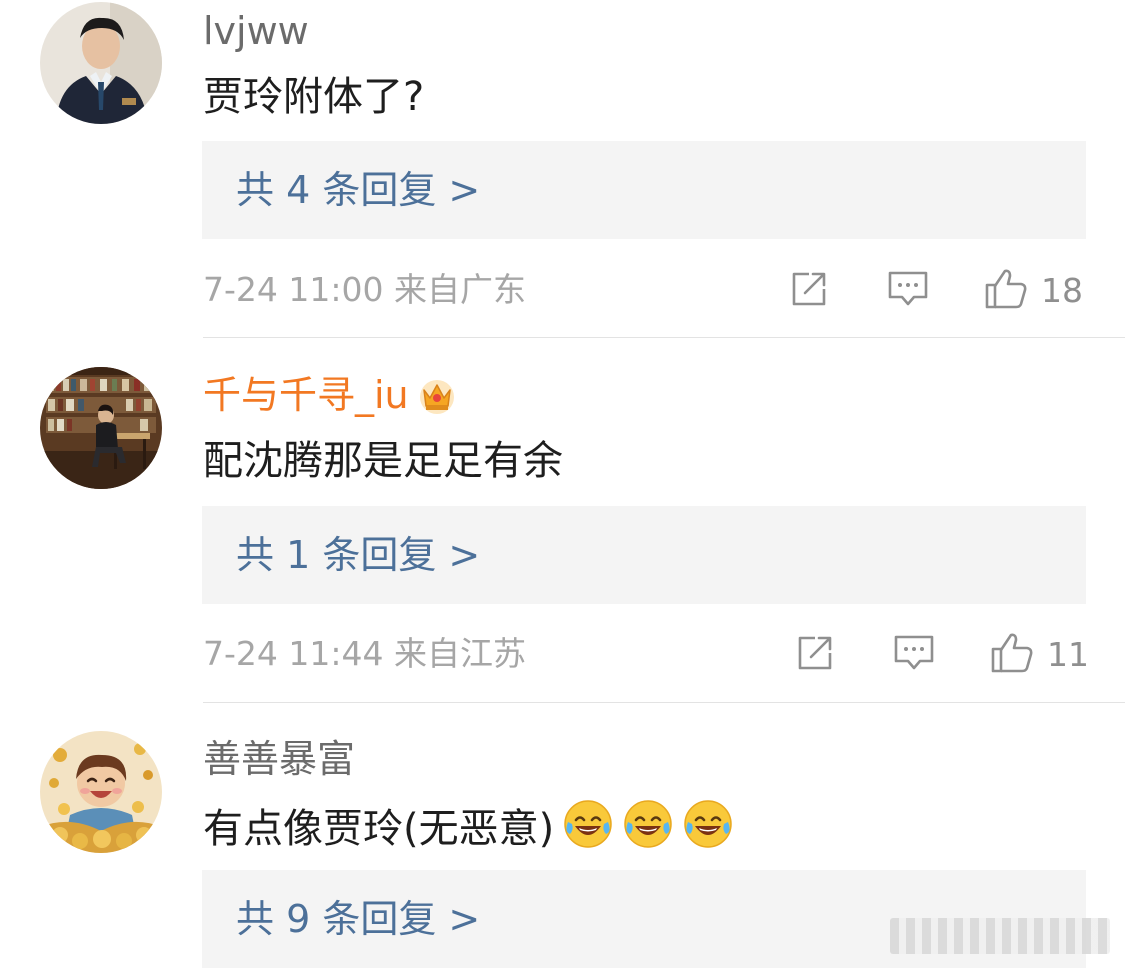 The width and height of the screenshot is (1125, 977). Describe the element at coordinates (1000, 936) in the screenshot. I see `watermark` at that location.